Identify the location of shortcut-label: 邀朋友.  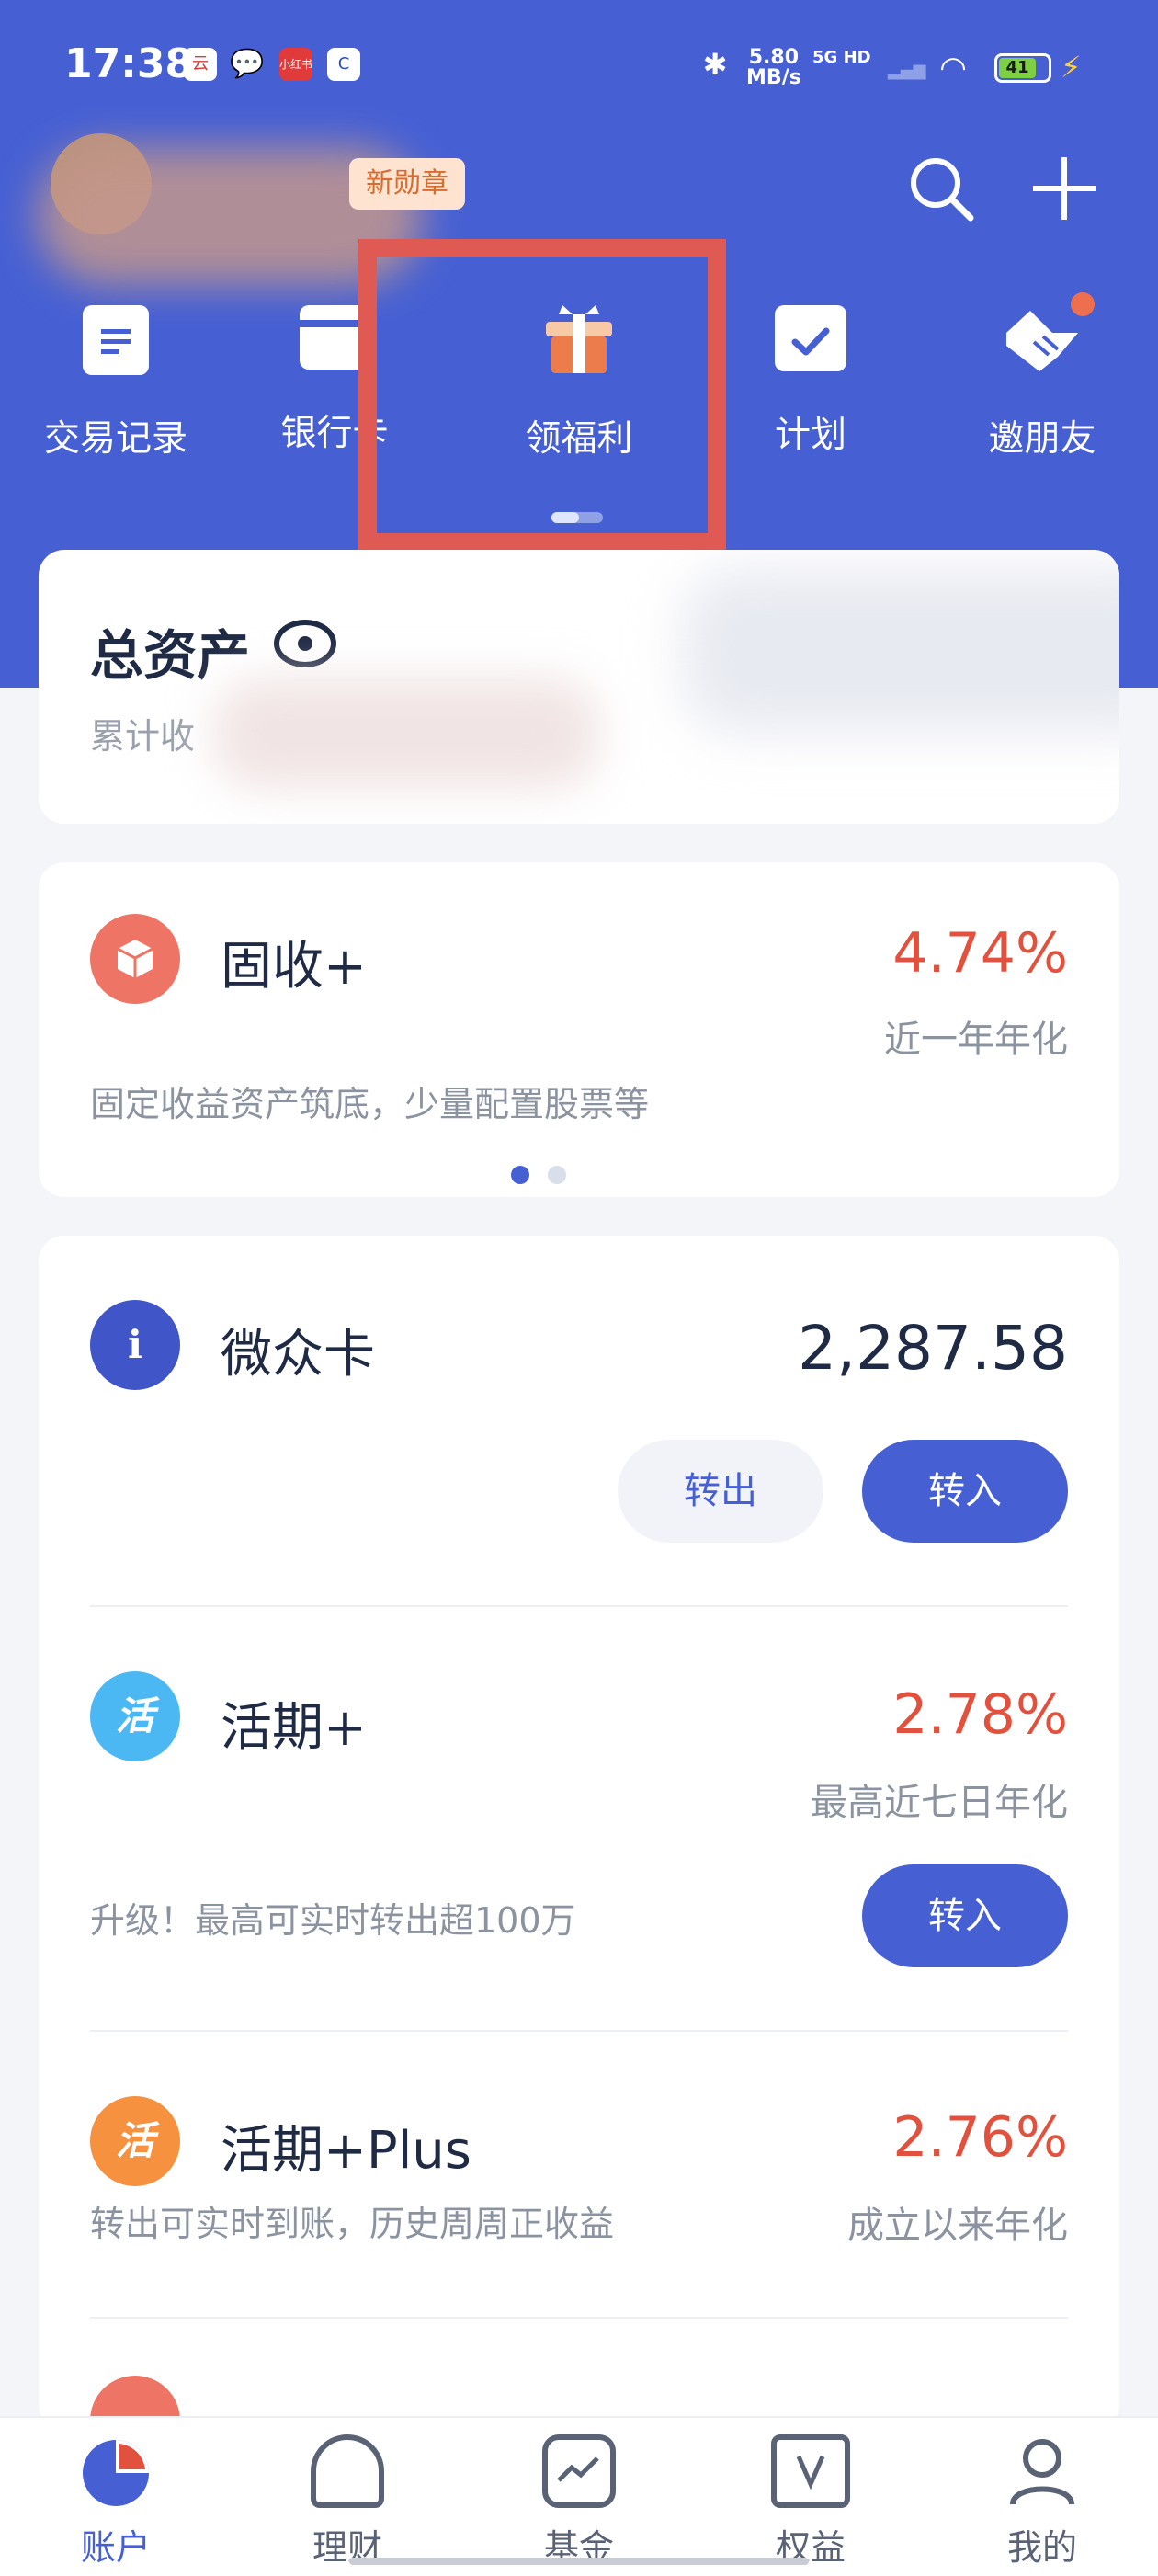
(1042, 439).